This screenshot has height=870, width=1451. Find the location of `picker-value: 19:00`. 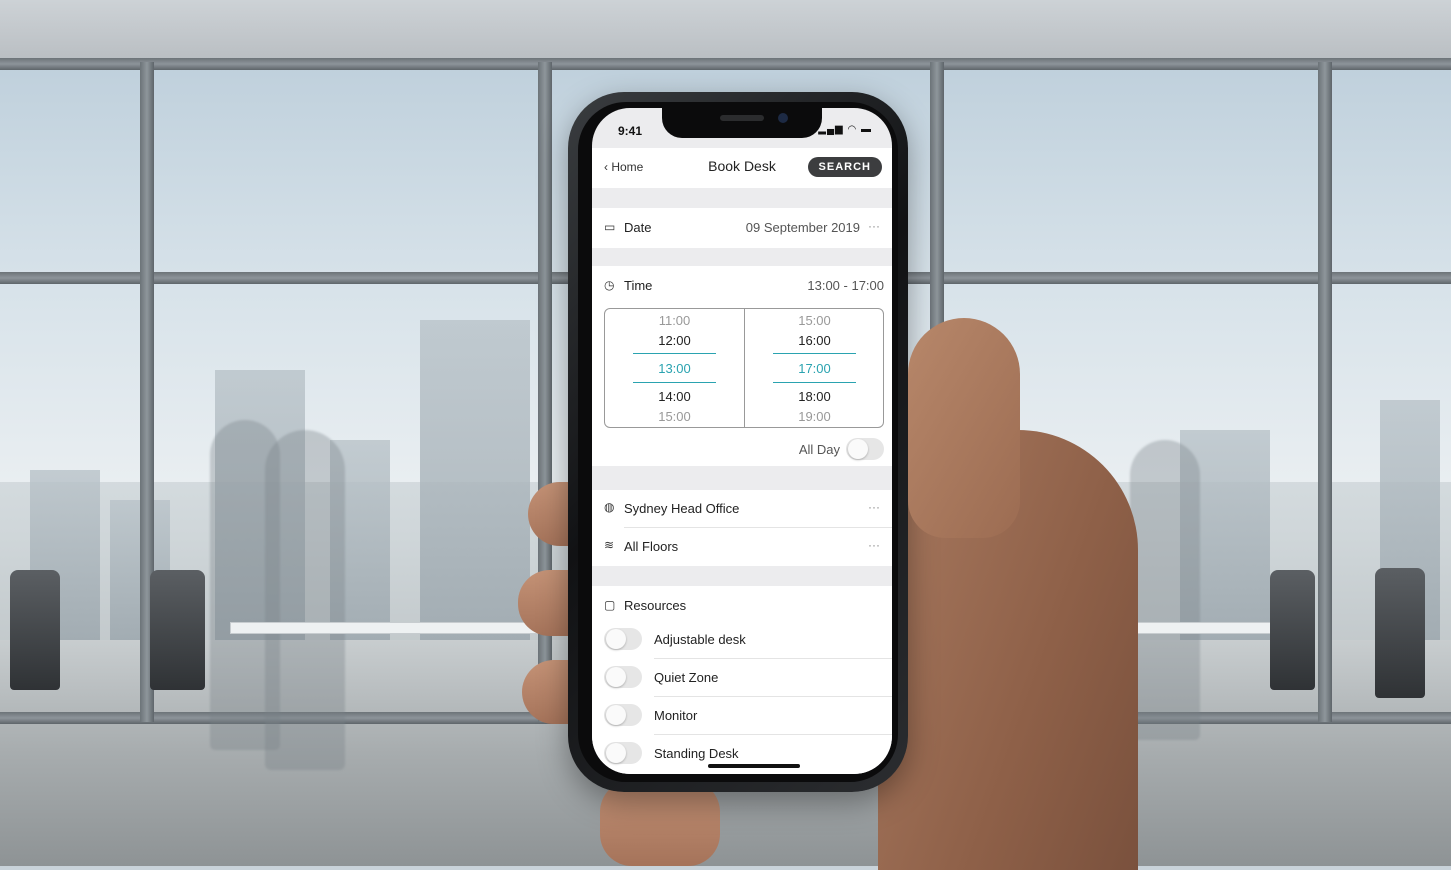

picker-value: 19:00 is located at coordinates (814, 416).